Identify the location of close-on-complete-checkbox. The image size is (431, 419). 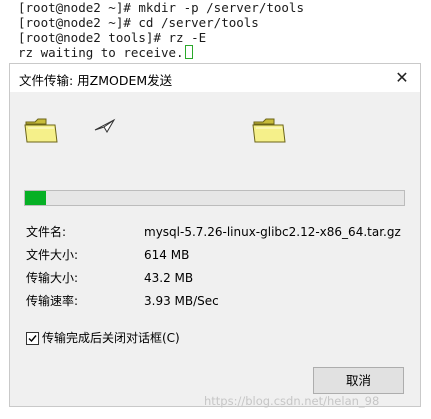
(32, 338).